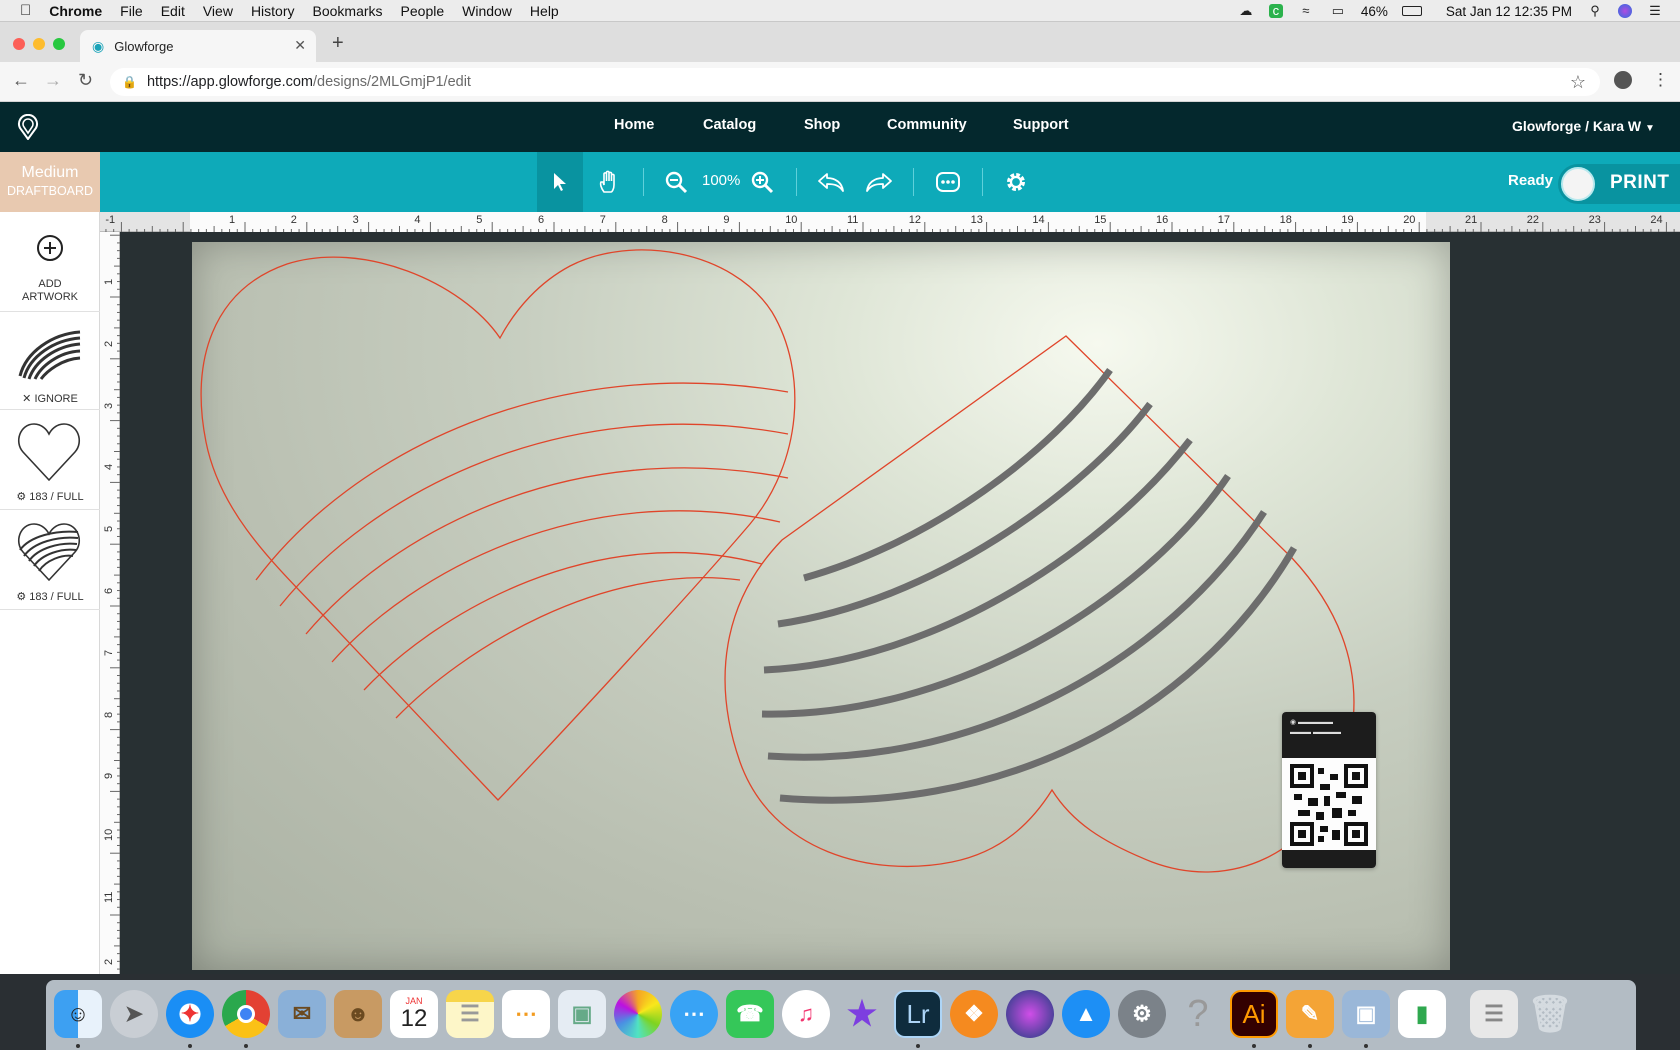  What do you see at coordinates (358, 1014) in the screenshot?
I see `contacts-icon: ☻` at bounding box center [358, 1014].